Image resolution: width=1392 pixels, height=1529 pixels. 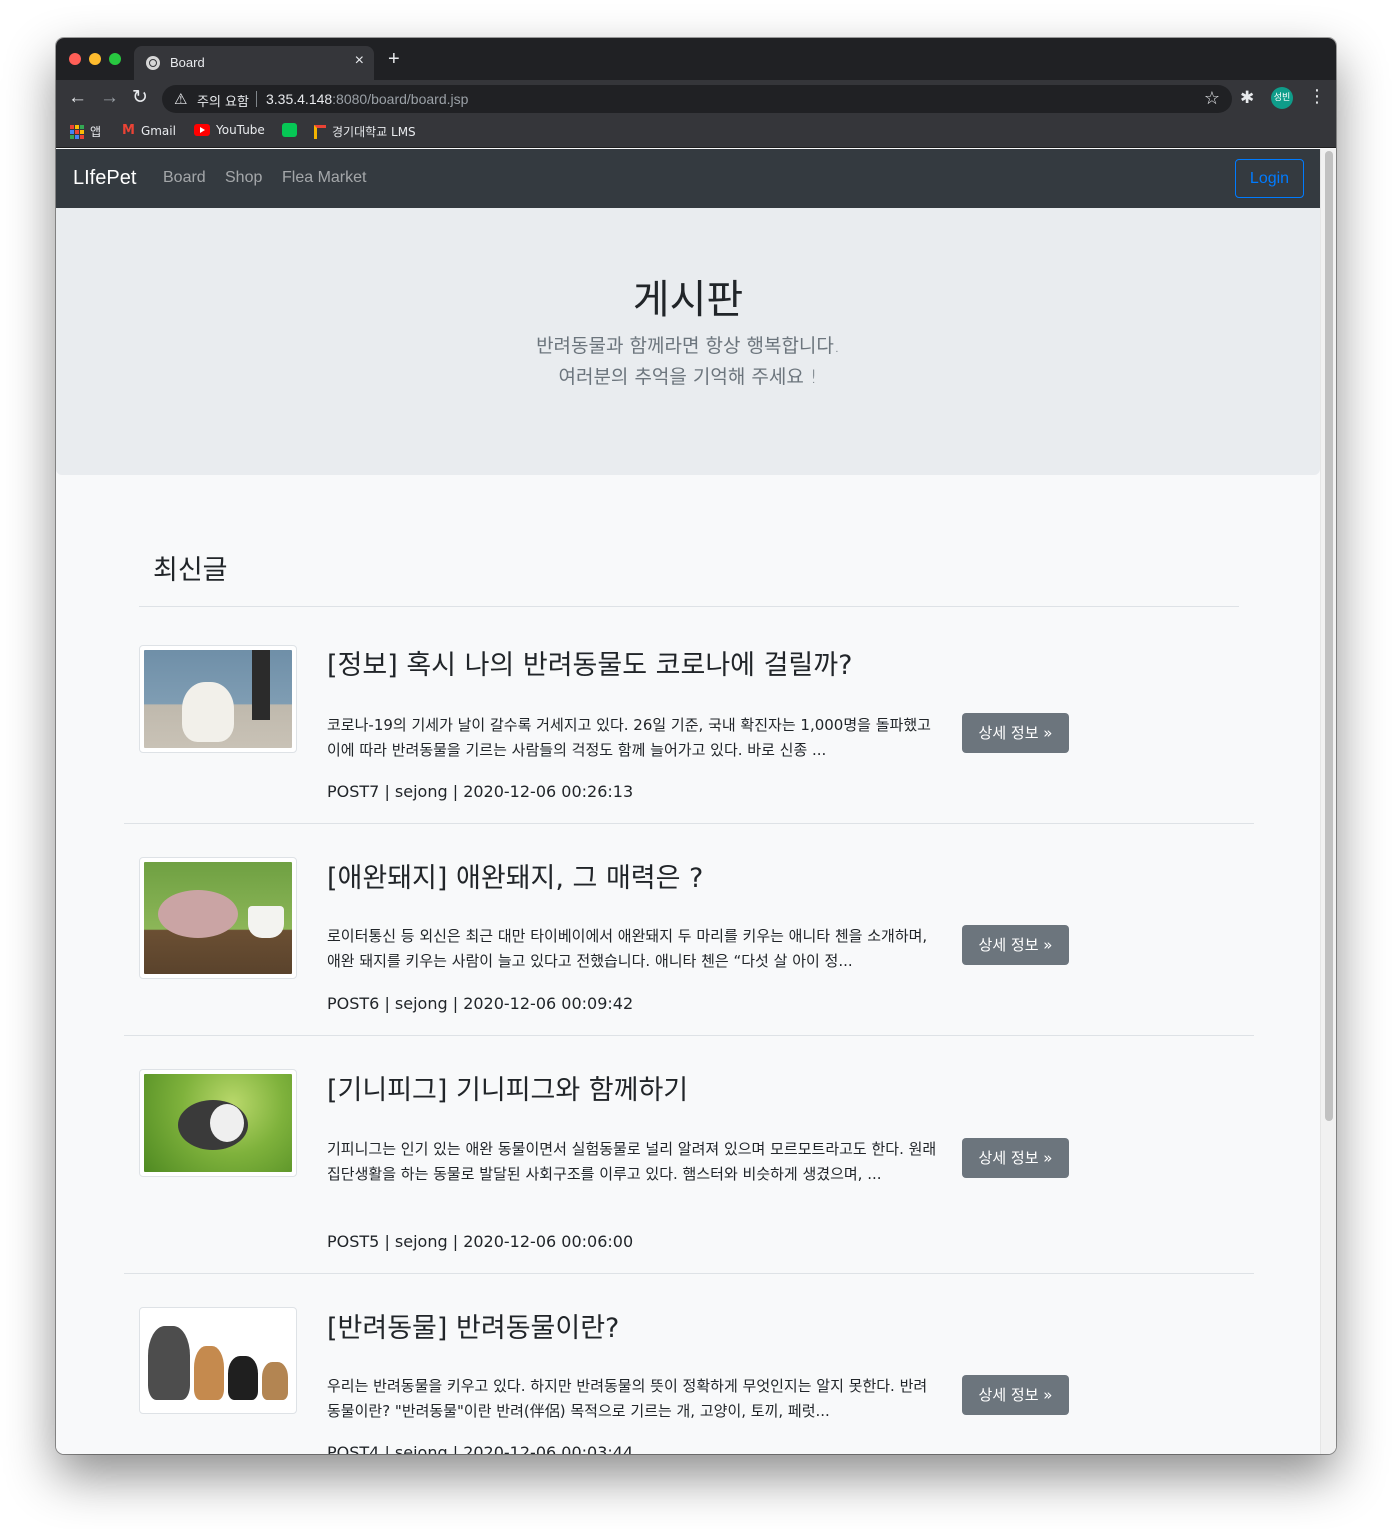 I want to click on maximize-window-button, so click(x=115, y=59).